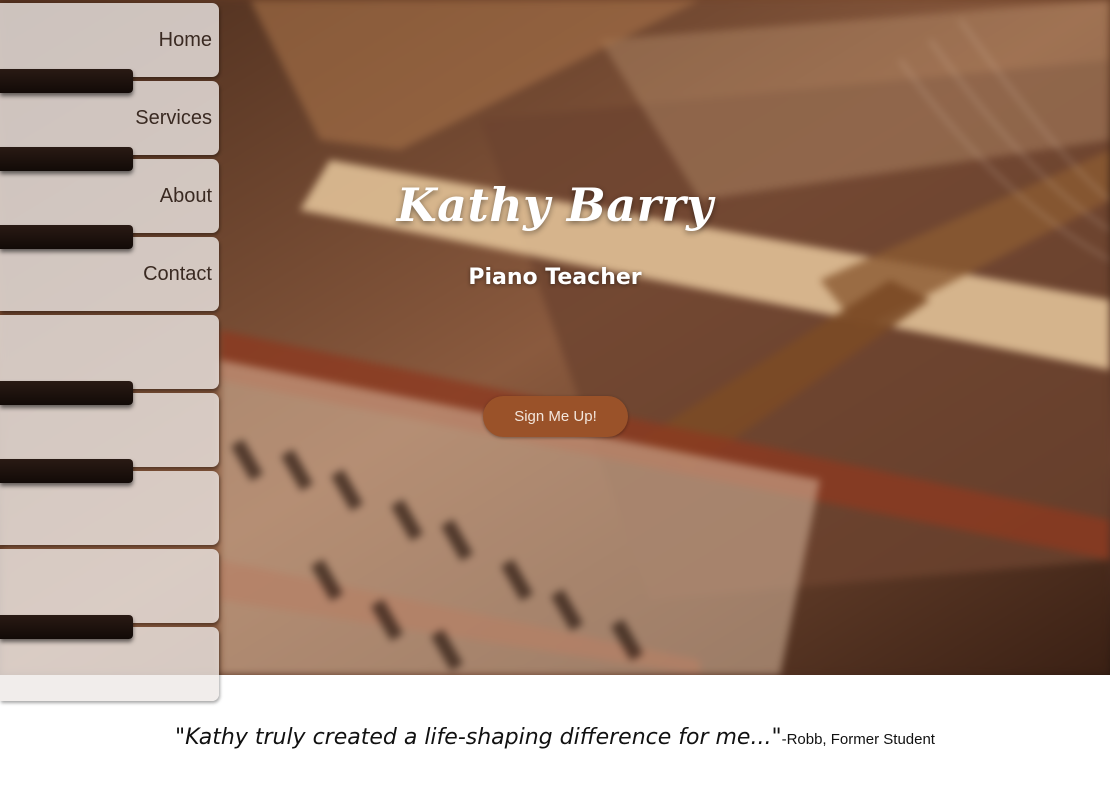 The height and width of the screenshot is (800, 1110). Describe the element at coordinates (173, 118) in the screenshot. I see `nav-item-label: Services` at that location.